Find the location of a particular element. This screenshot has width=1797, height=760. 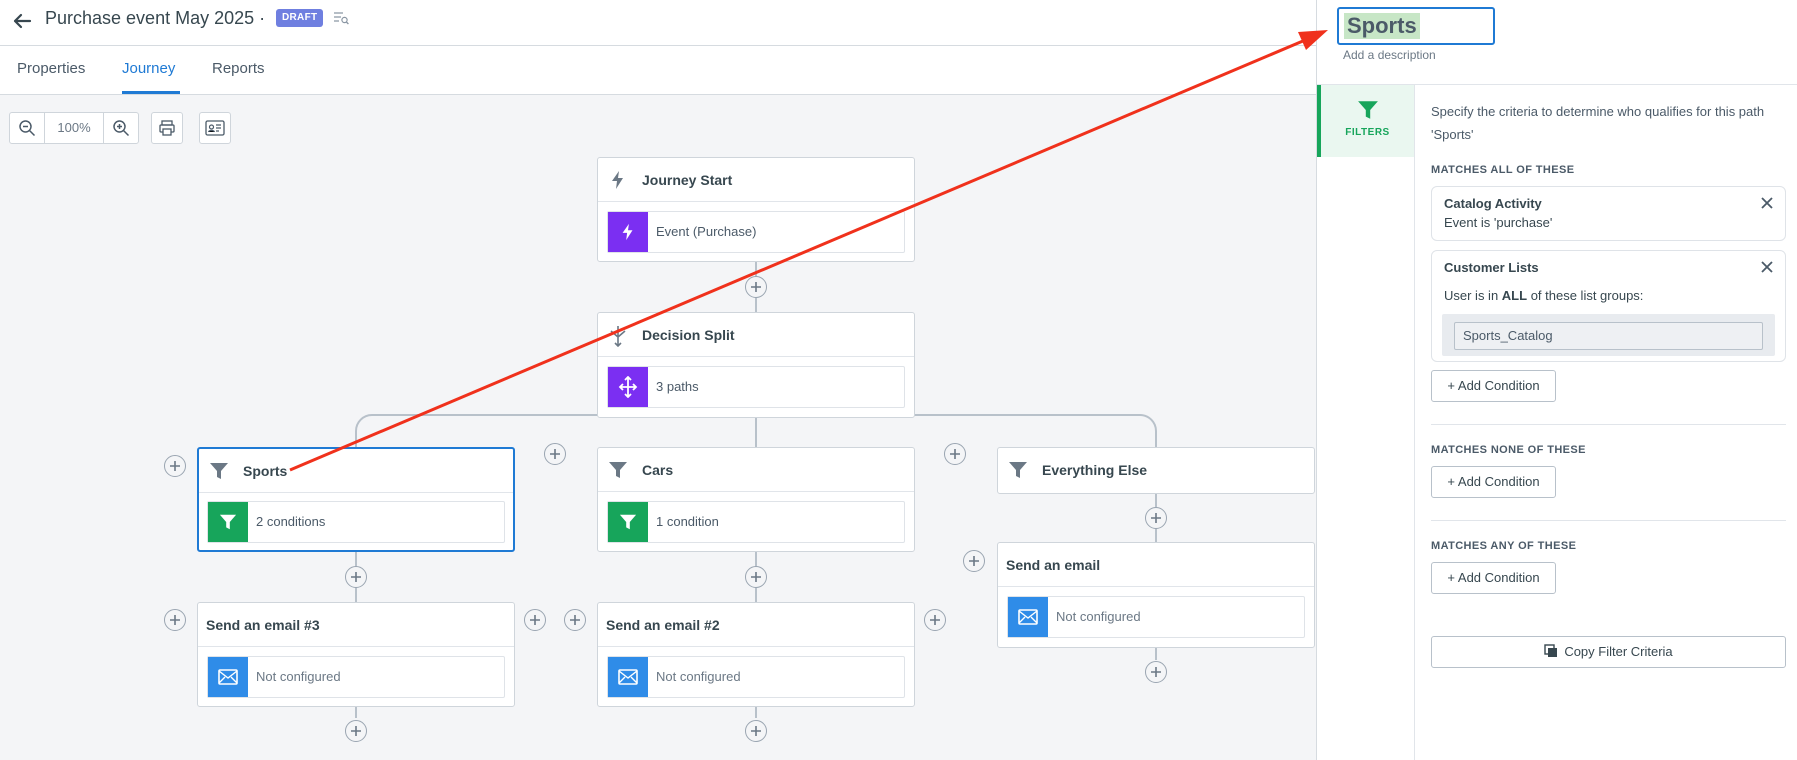

matches-any-heading: MATCHES ANY OF THESE is located at coordinates (1504, 546).